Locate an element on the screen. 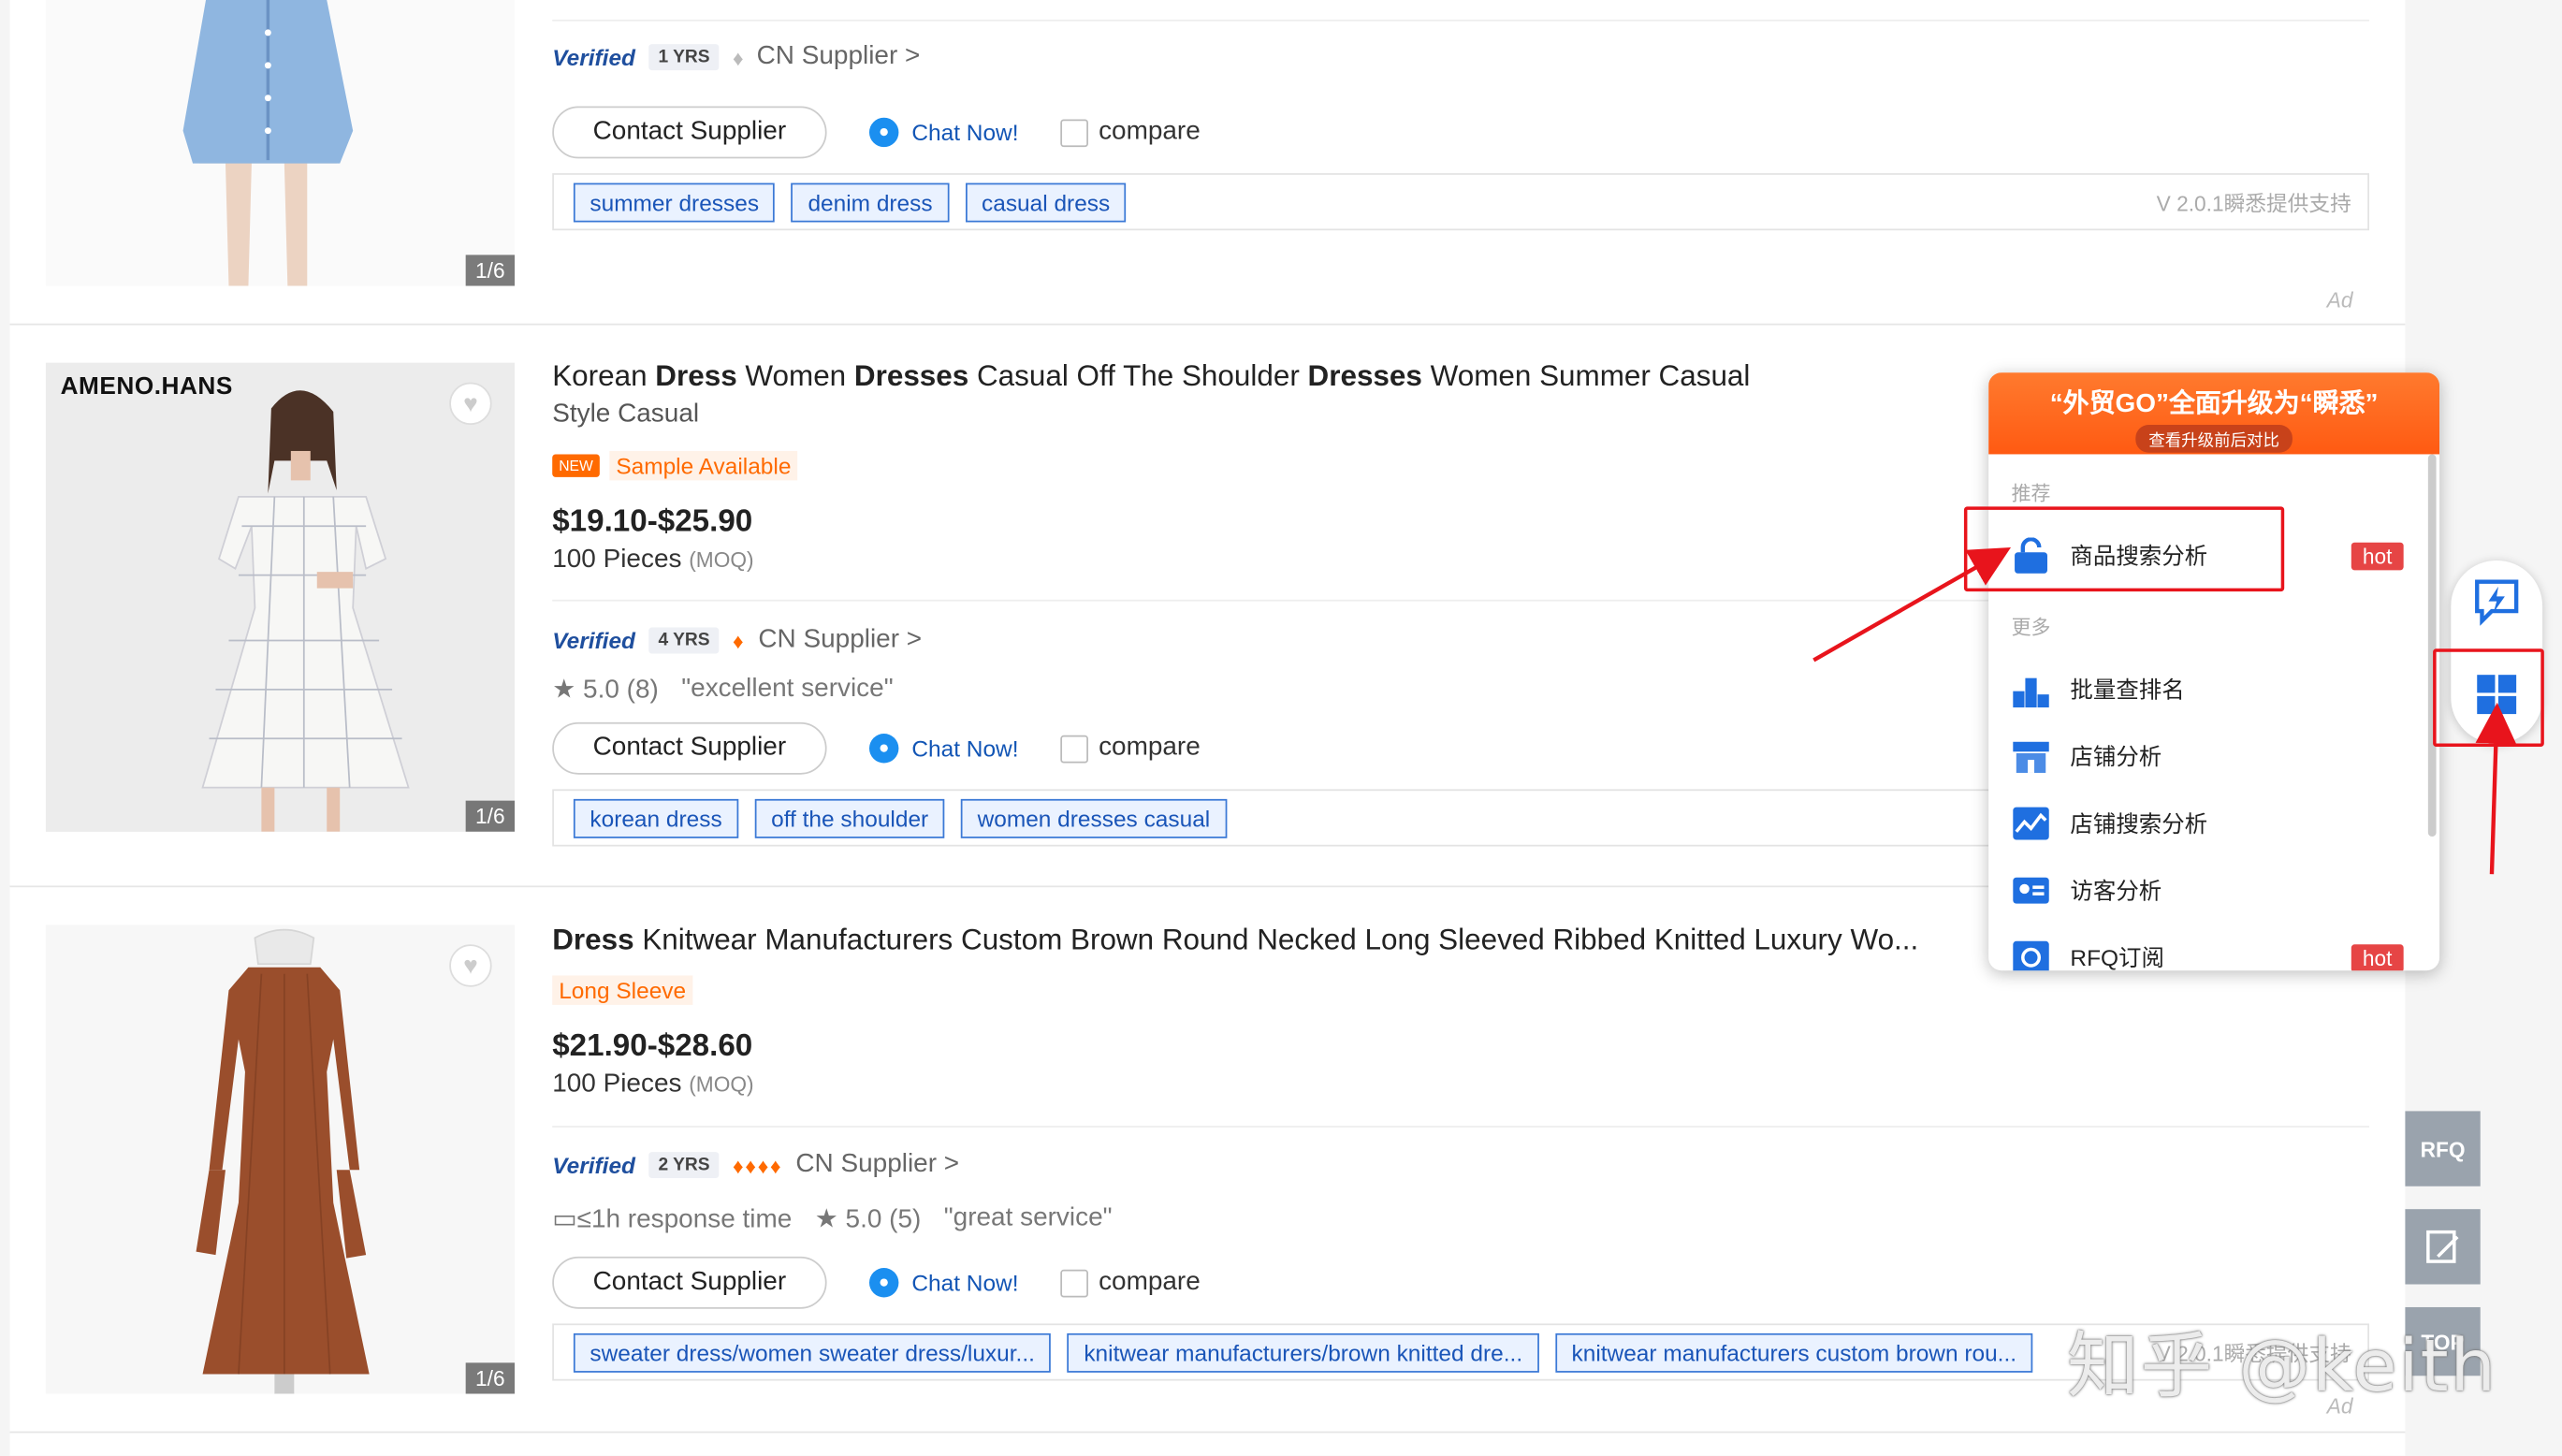 The width and height of the screenshot is (2562, 1456). rfq-side-button: RFQ is located at coordinates (2443, 1149).